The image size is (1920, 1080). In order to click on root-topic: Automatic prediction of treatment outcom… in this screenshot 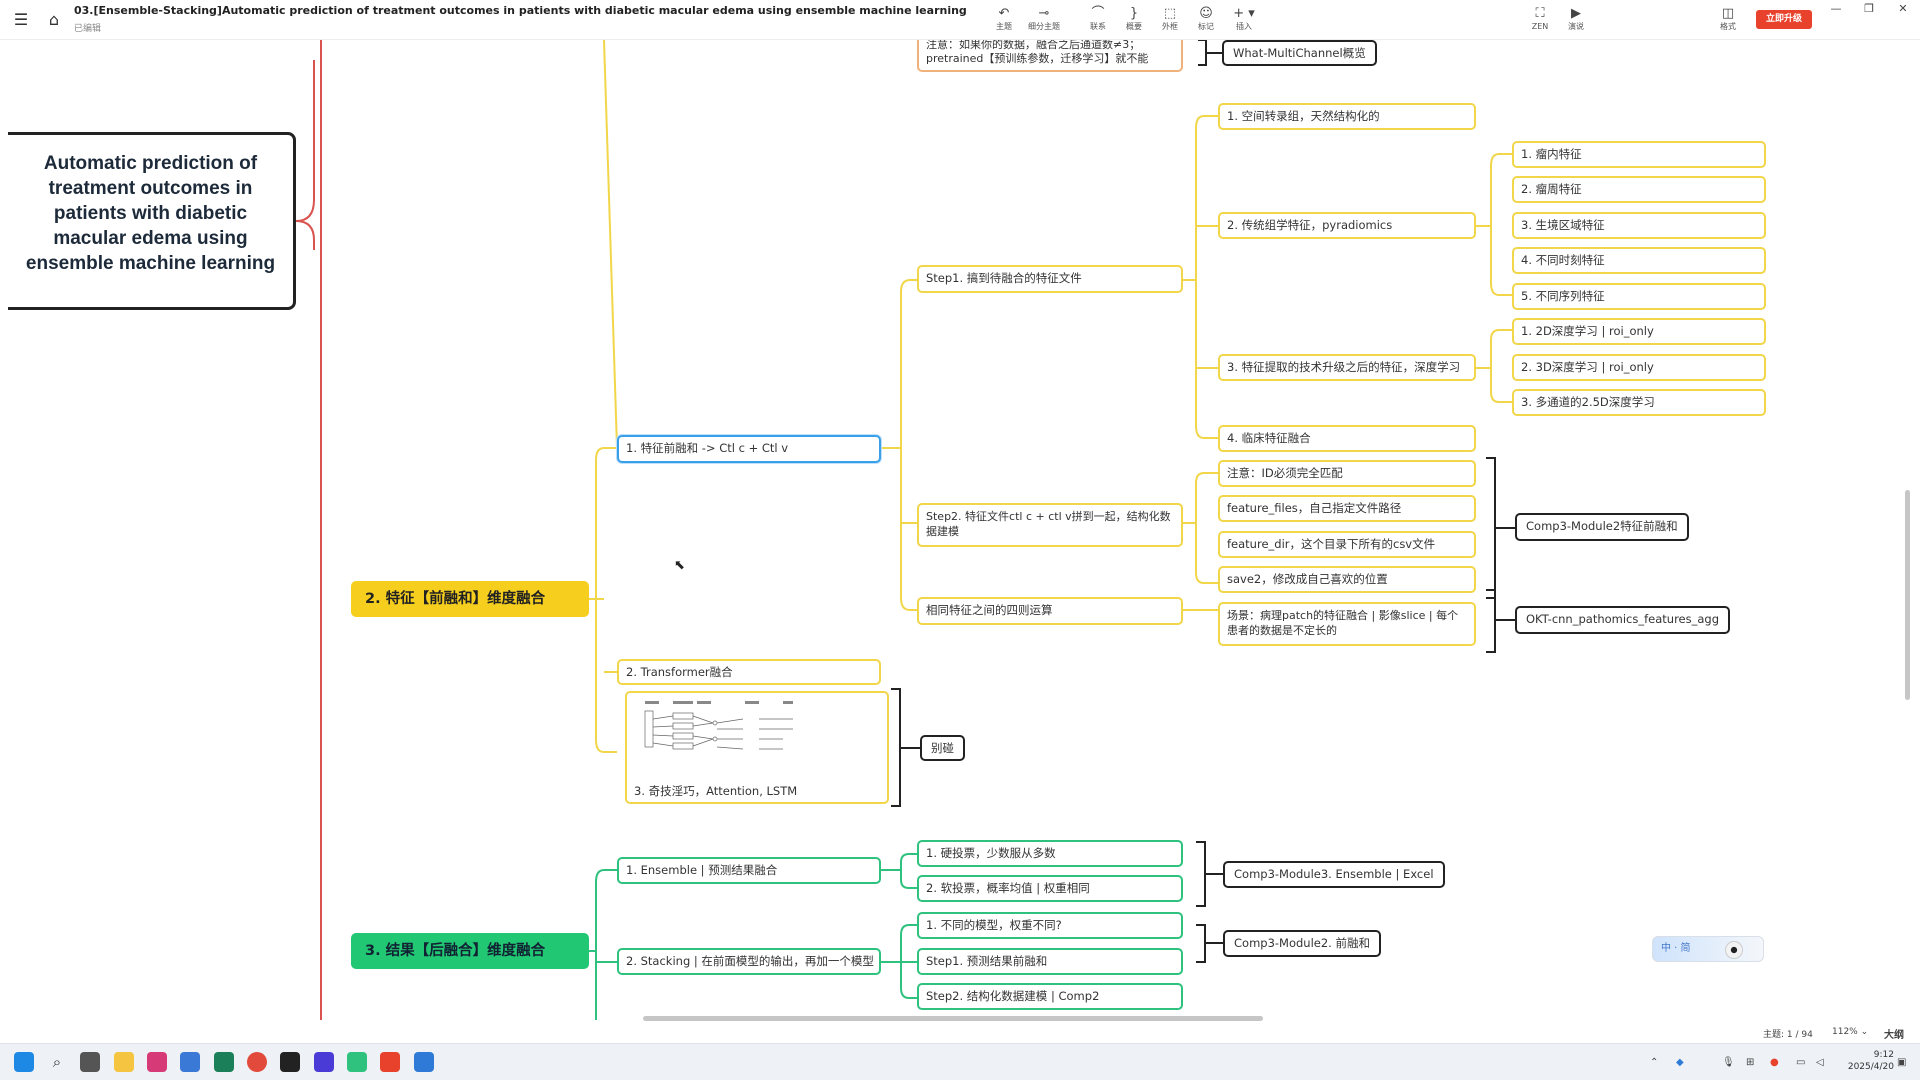, I will do `click(152, 221)`.